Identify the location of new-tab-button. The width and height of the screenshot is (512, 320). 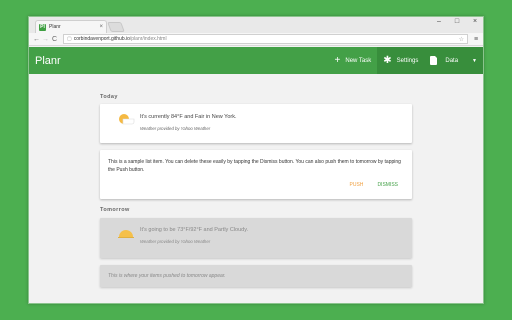
(116, 27).